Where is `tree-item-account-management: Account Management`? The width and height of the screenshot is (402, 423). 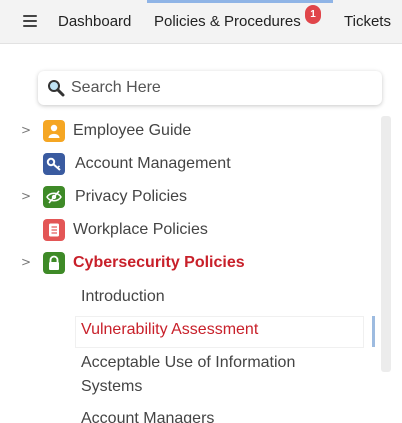
tree-item-account-management: Account Management is located at coordinates (185, 165).